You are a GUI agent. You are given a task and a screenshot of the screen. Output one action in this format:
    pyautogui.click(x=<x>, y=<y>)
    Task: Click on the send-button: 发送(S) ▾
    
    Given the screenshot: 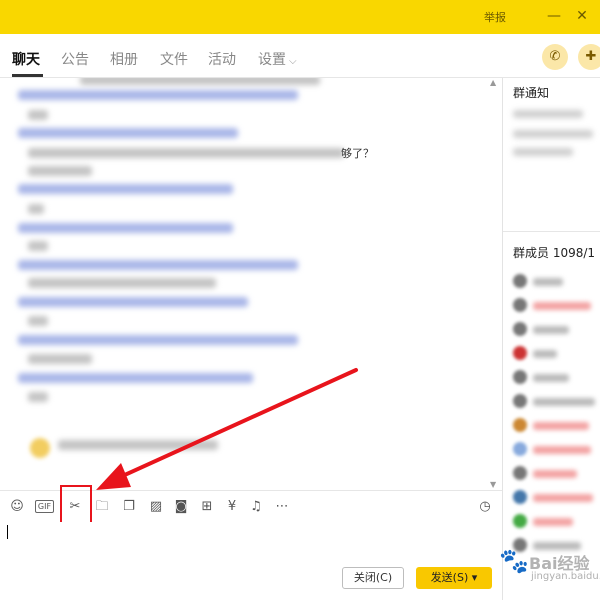 What is the action you would take?
    pyautogui.click(x=454, y=578)
    